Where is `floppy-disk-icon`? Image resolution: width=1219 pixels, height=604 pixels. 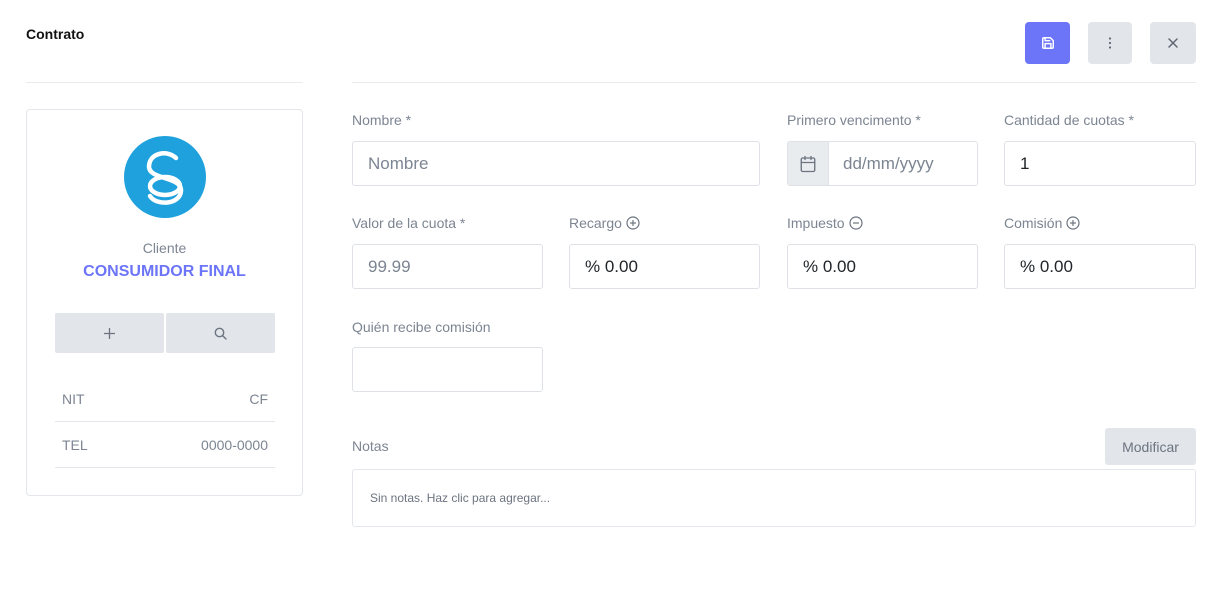
floppy-disk-icon is located at coordinates (1047, 43).